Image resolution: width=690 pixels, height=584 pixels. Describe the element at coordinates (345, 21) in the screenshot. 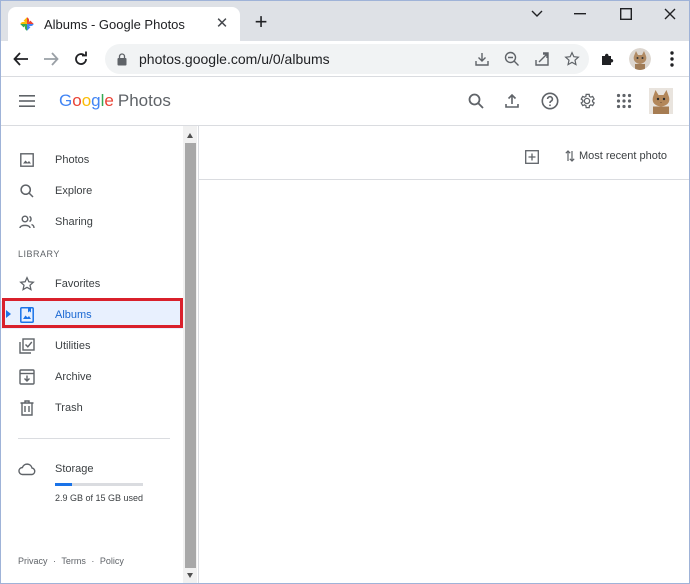

I see `tab-strip: Albums - Google Photos ✕ +` at that location.